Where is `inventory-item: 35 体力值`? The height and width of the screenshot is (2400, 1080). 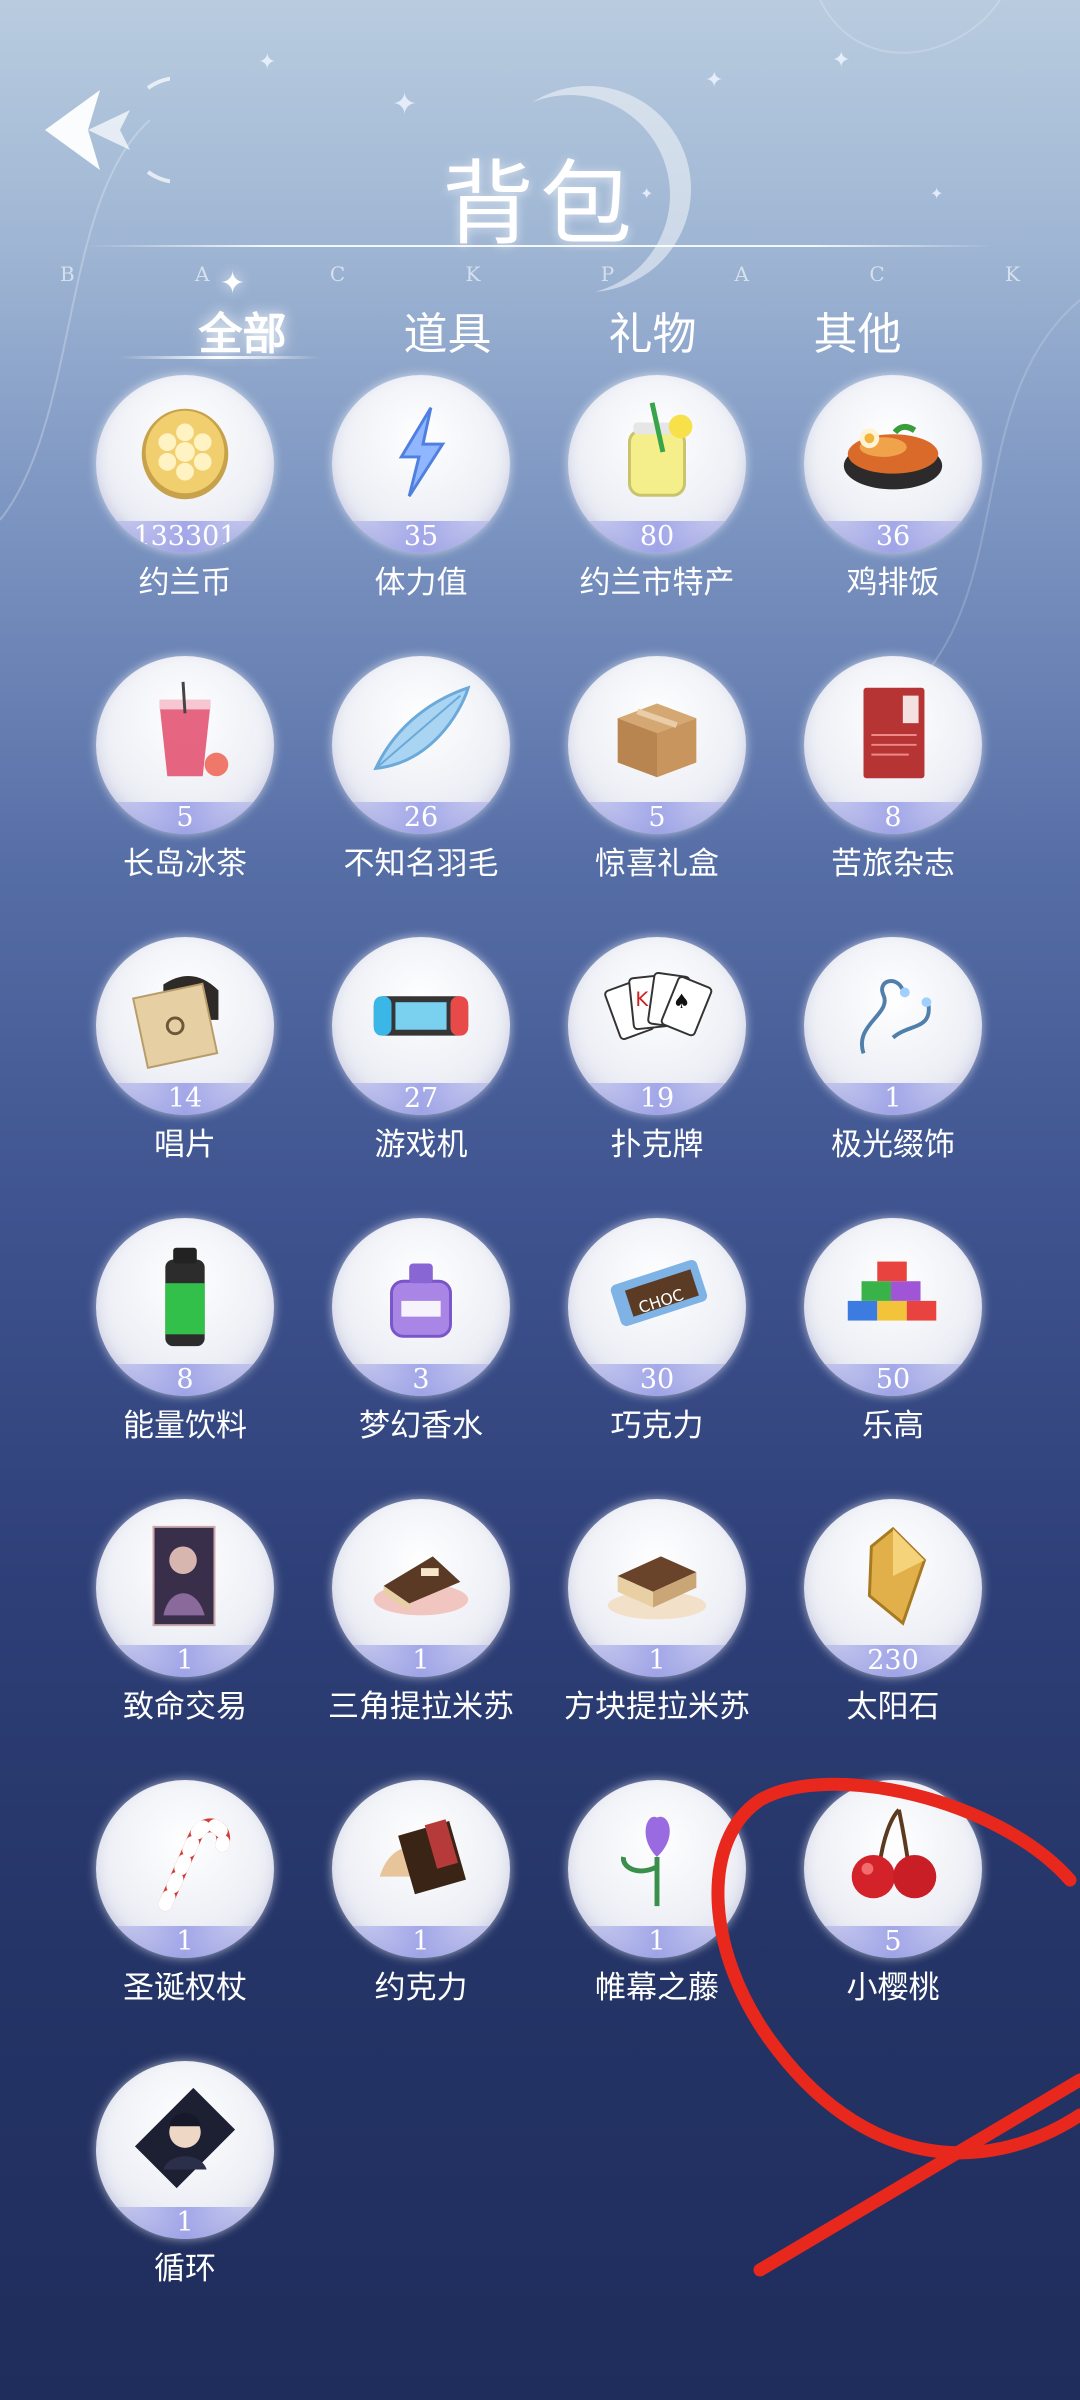
inventory-item: 35 体力值 is located at coordinates (420, 490).